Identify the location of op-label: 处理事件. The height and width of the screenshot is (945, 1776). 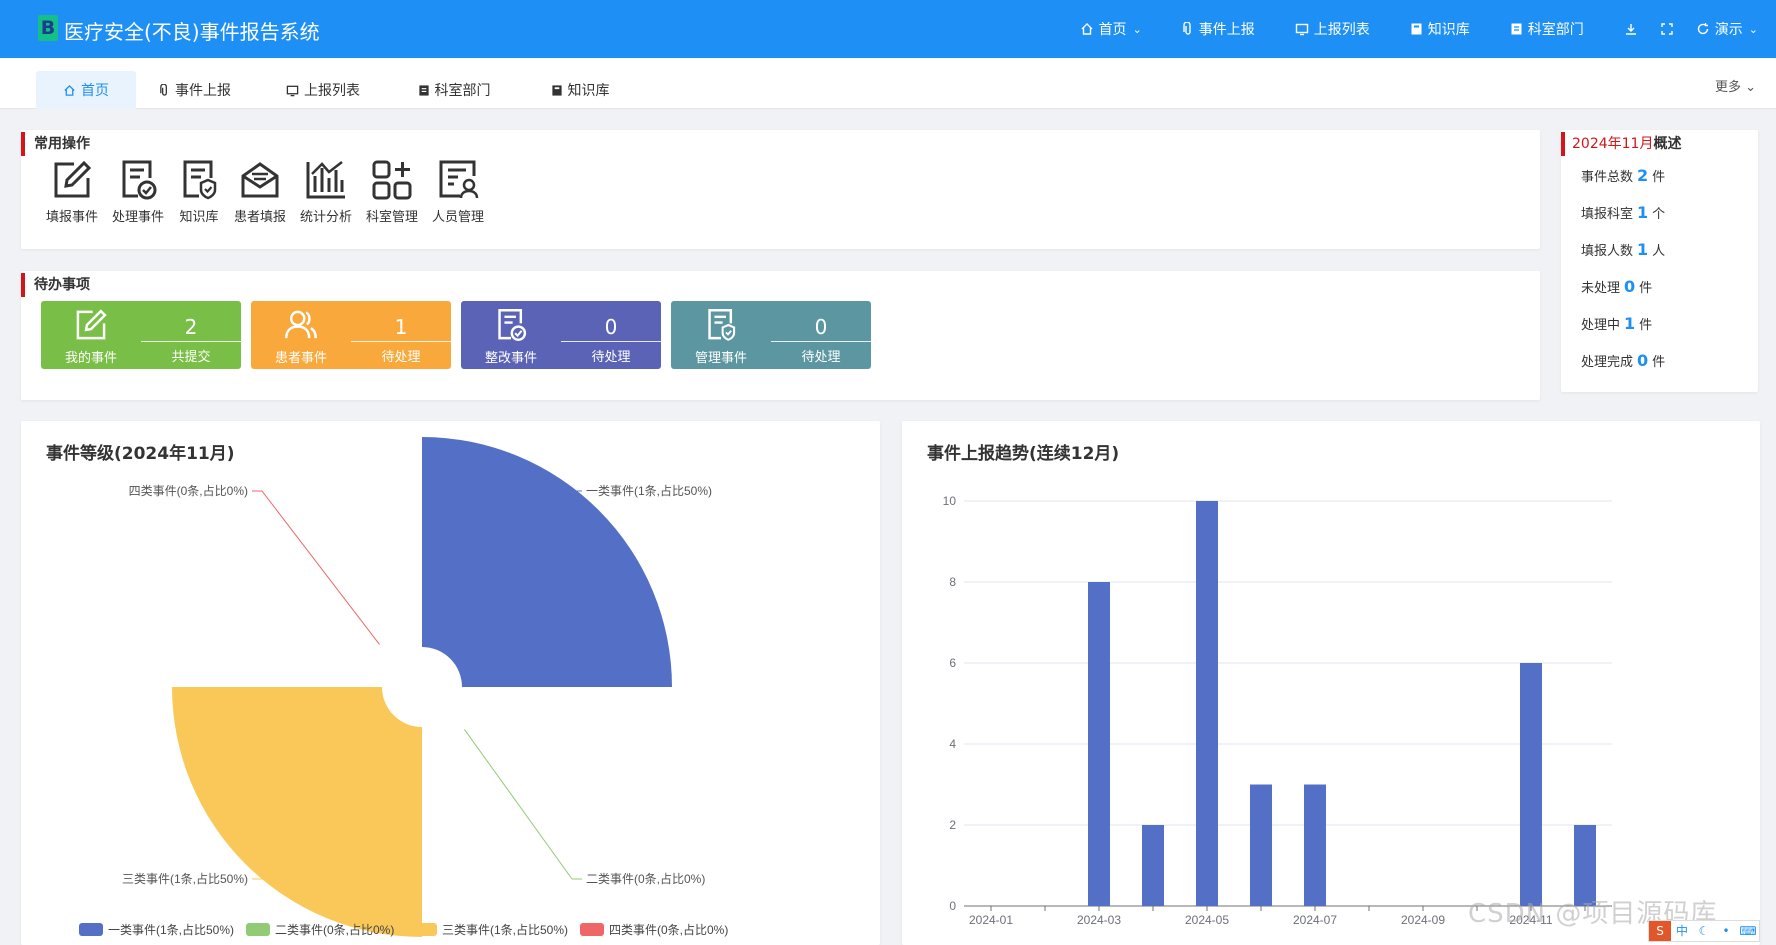
(137, 217).